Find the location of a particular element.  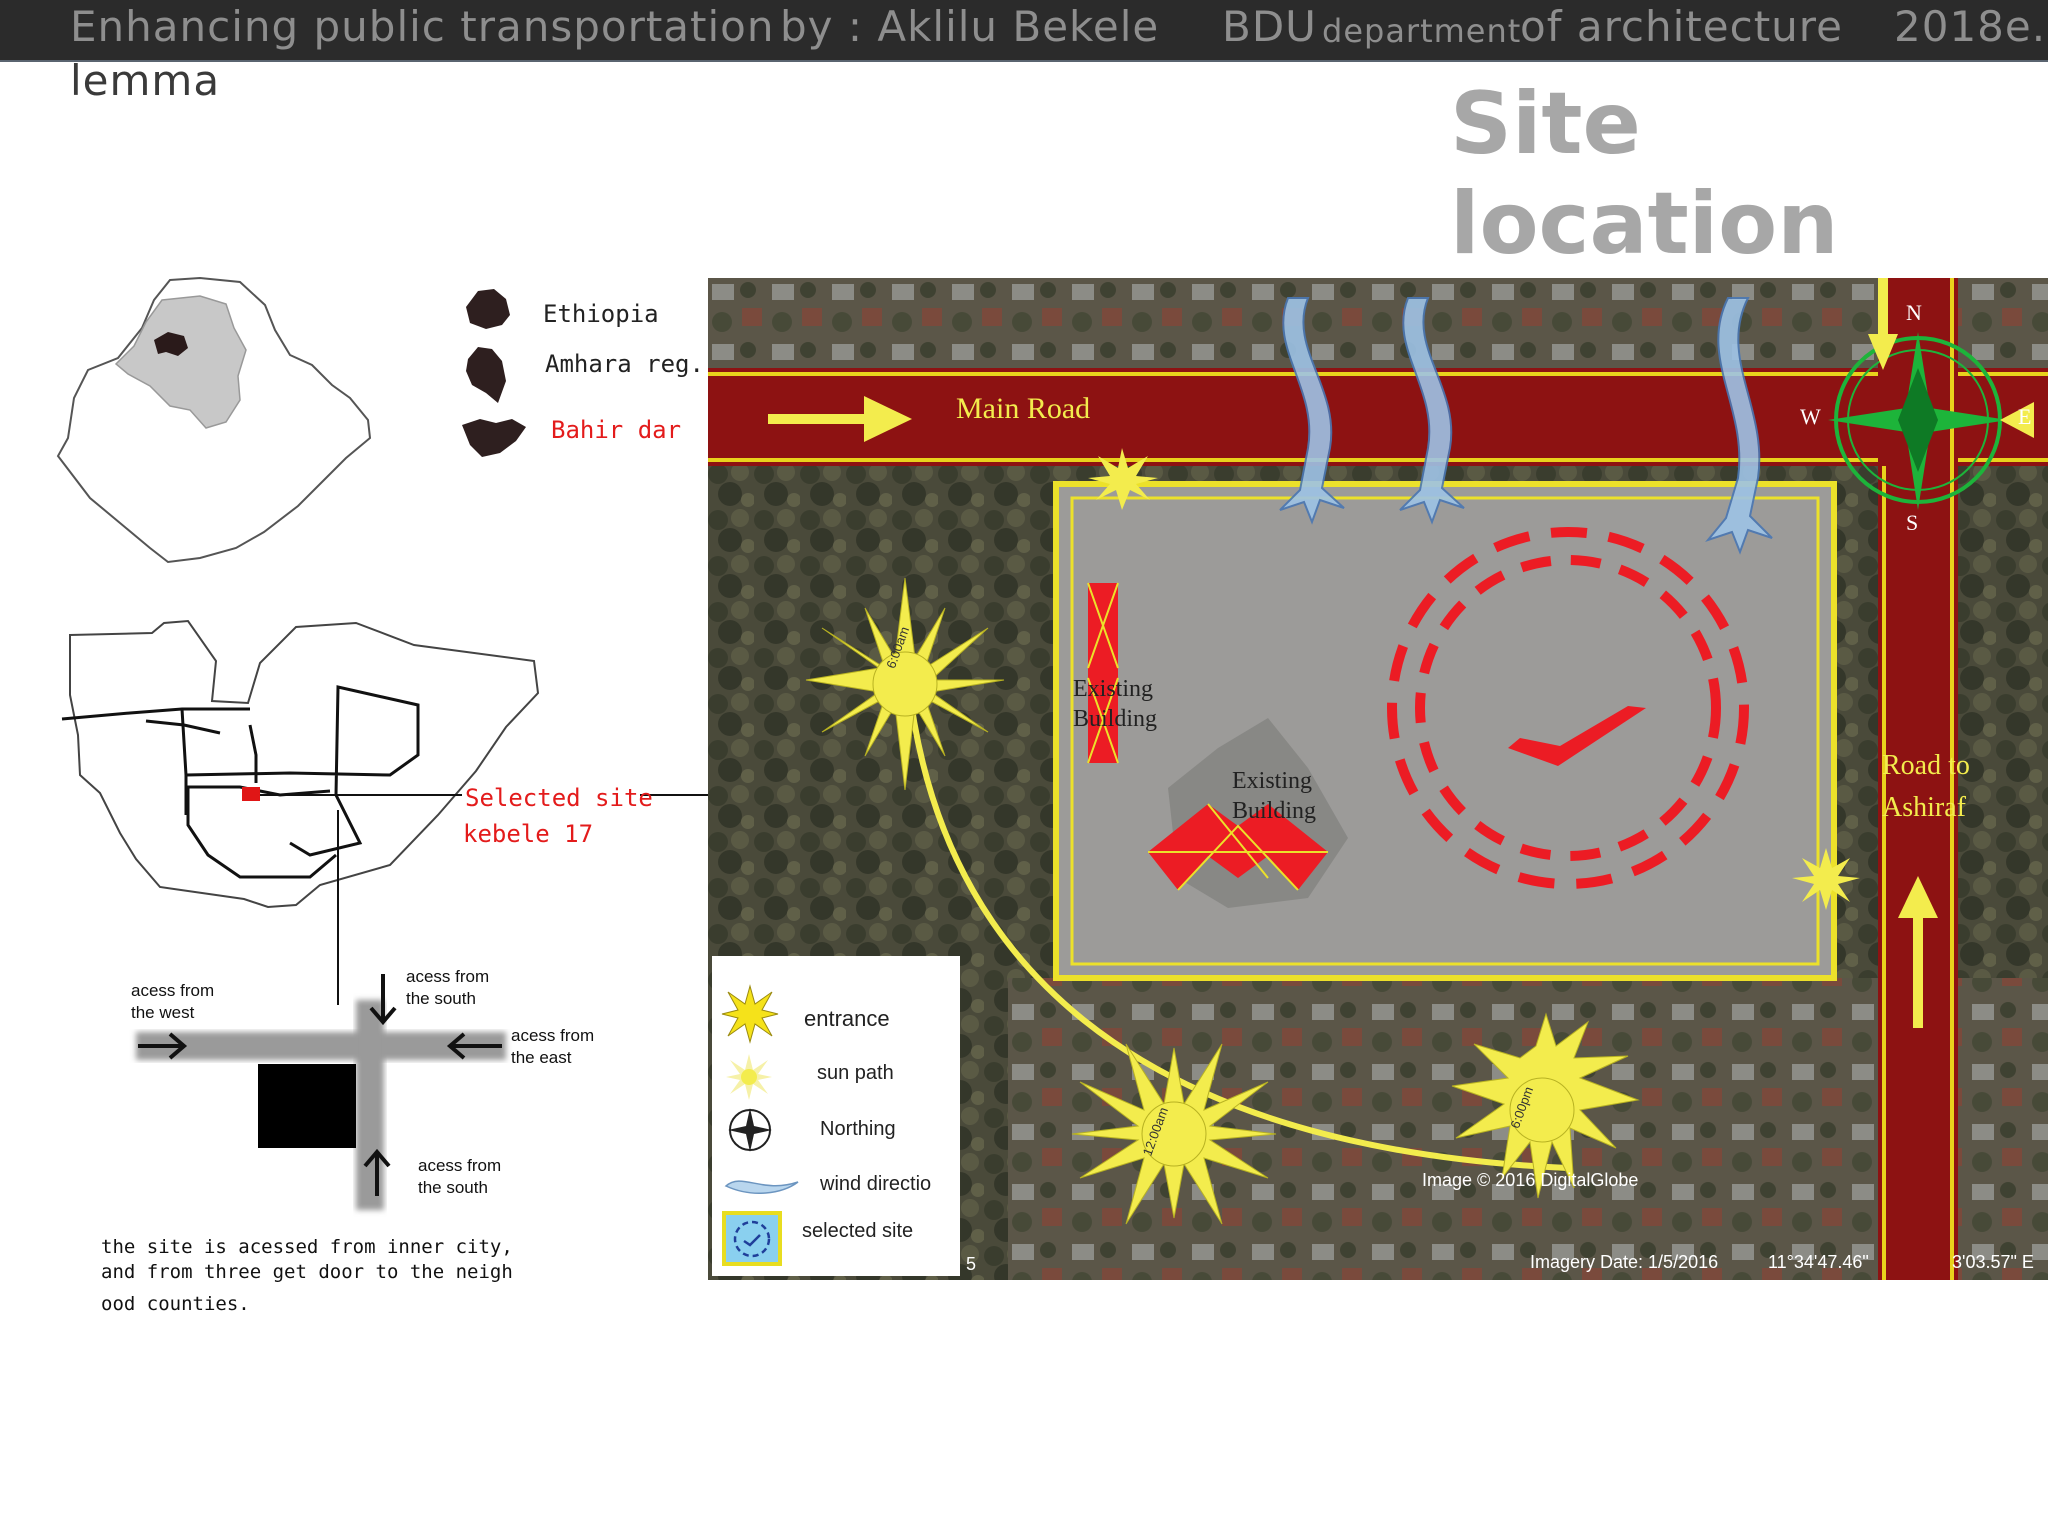

author-name: by : Aklilu Bekele is located at coordinates (970, 26).